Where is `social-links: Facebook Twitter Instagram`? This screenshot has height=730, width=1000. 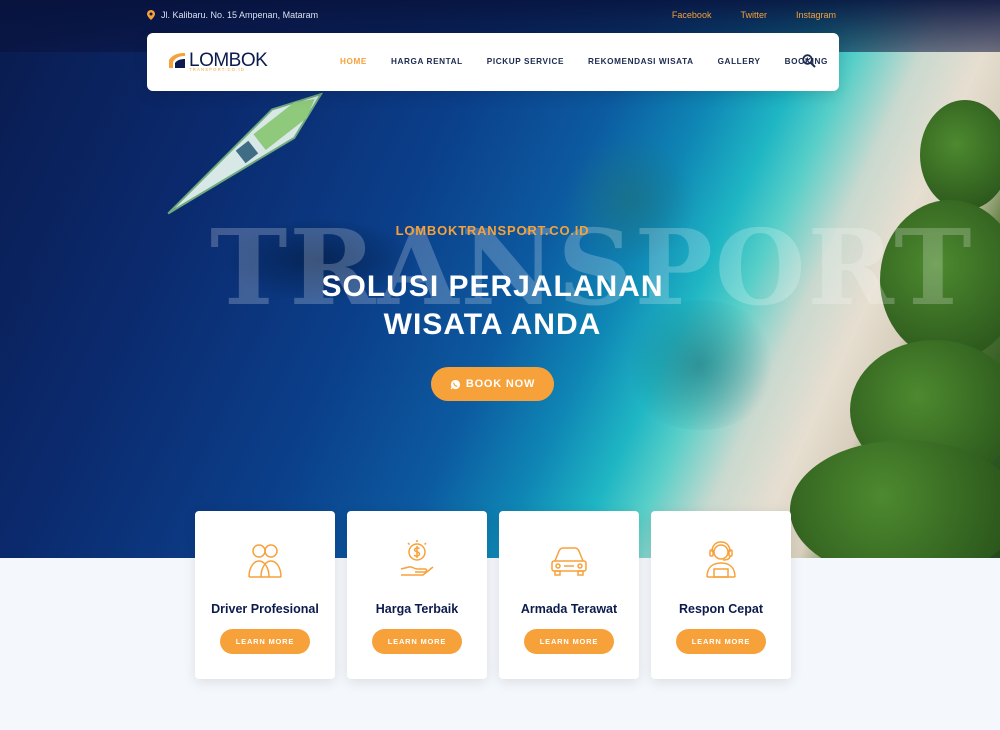 social-links: Facebook Twitter Instagram is located at coordinates (754, 15).